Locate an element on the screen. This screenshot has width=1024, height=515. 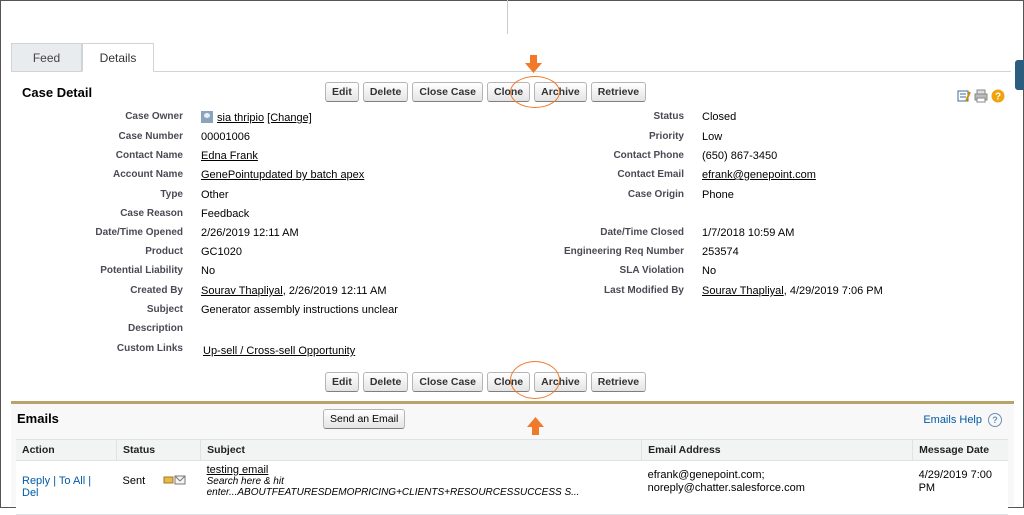
emails-help-link: Emails Help is located at coordinates (952, 420).